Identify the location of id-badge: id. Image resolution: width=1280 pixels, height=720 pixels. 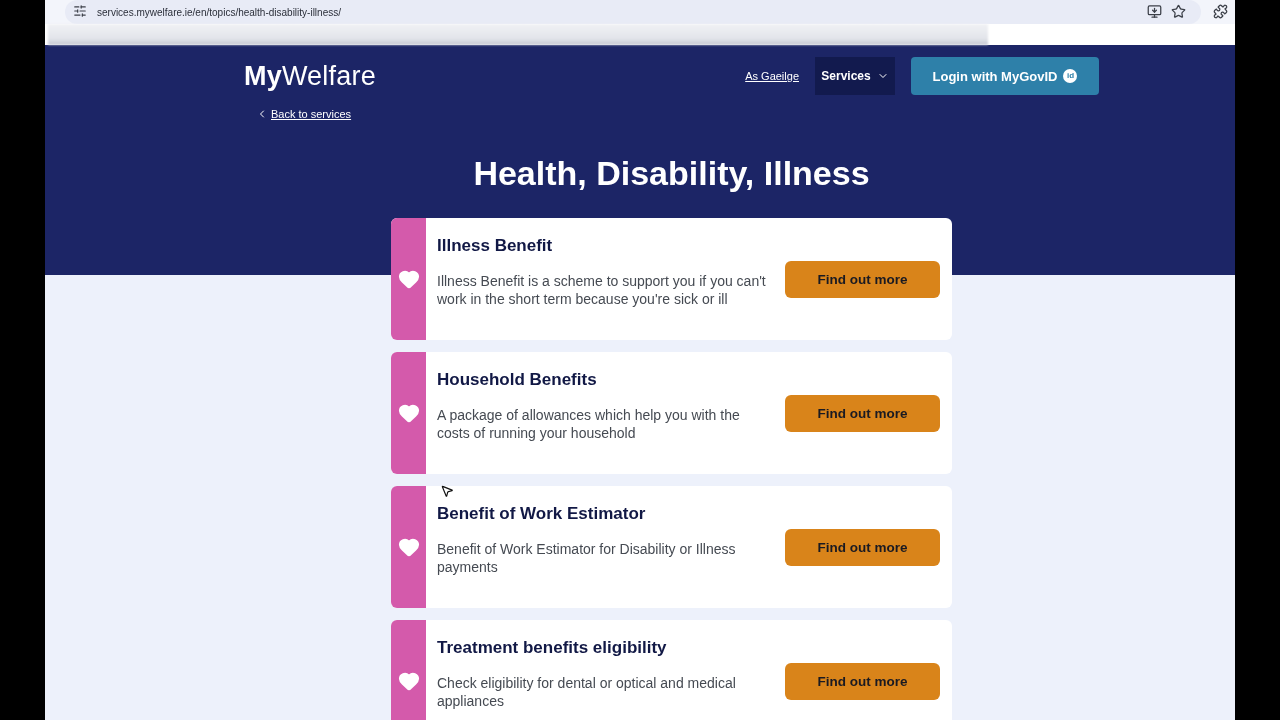
(1070, 76).